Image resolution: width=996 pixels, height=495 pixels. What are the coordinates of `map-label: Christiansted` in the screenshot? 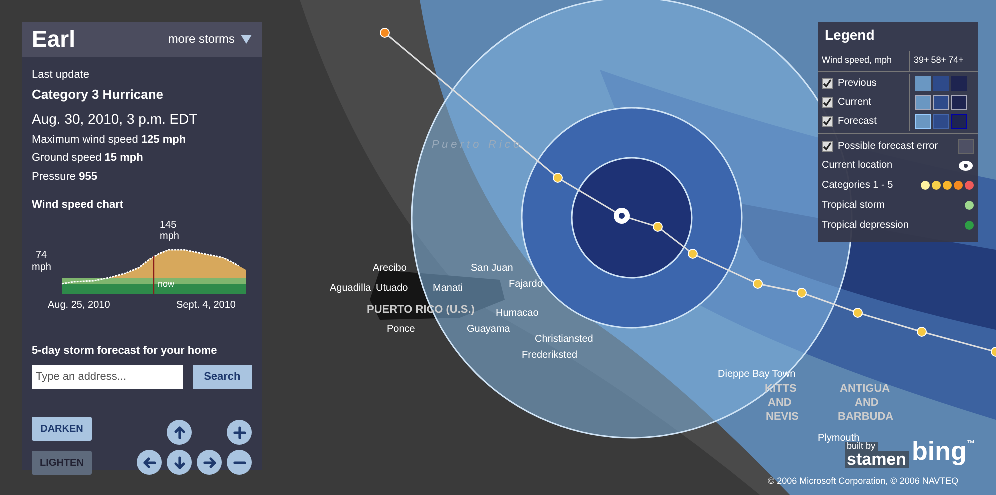 It's located at (564, 340).